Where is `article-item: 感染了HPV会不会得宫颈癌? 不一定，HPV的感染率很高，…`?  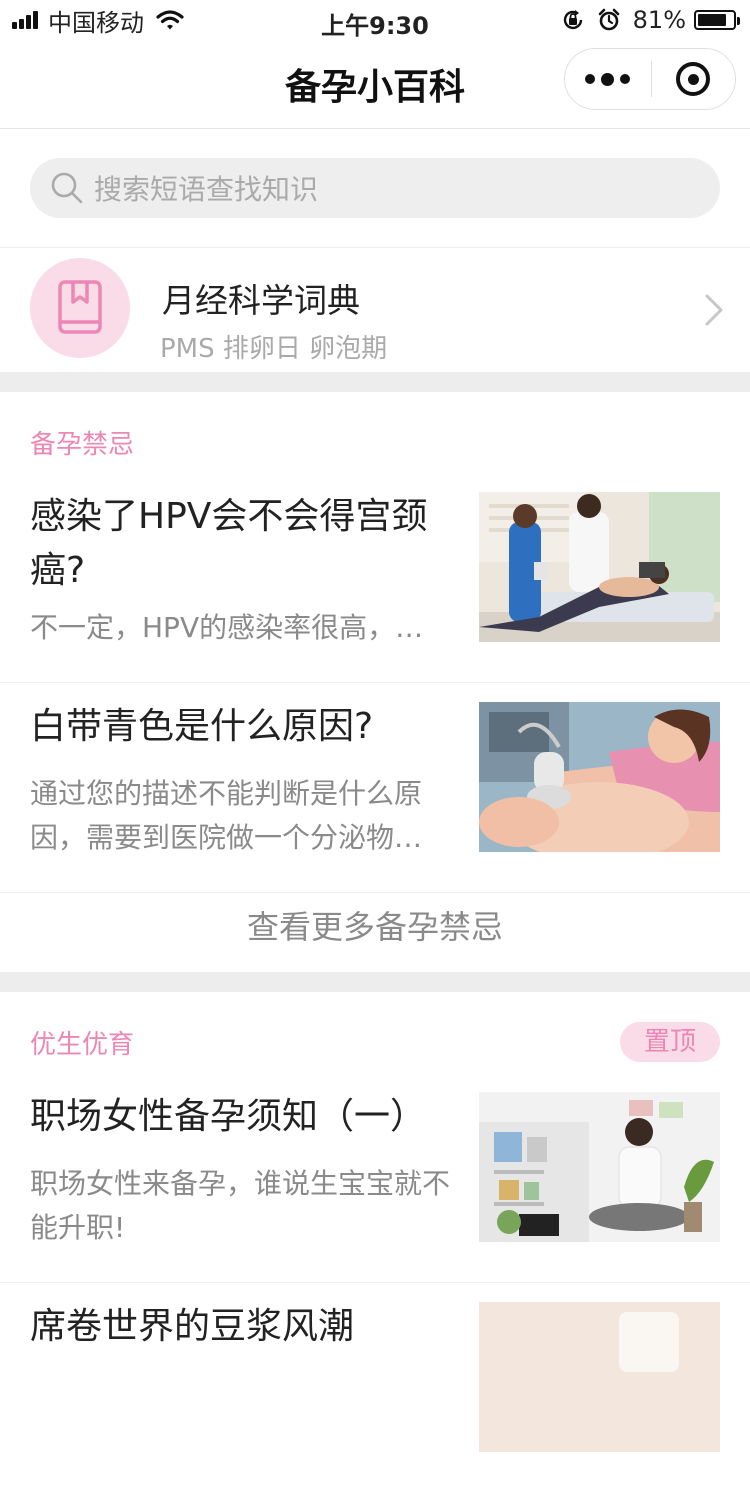 article-item: 感染了HPV会不会得宫颈癌? 不一定，HPV的感染率很高，… is located at coordinates (375, 577).